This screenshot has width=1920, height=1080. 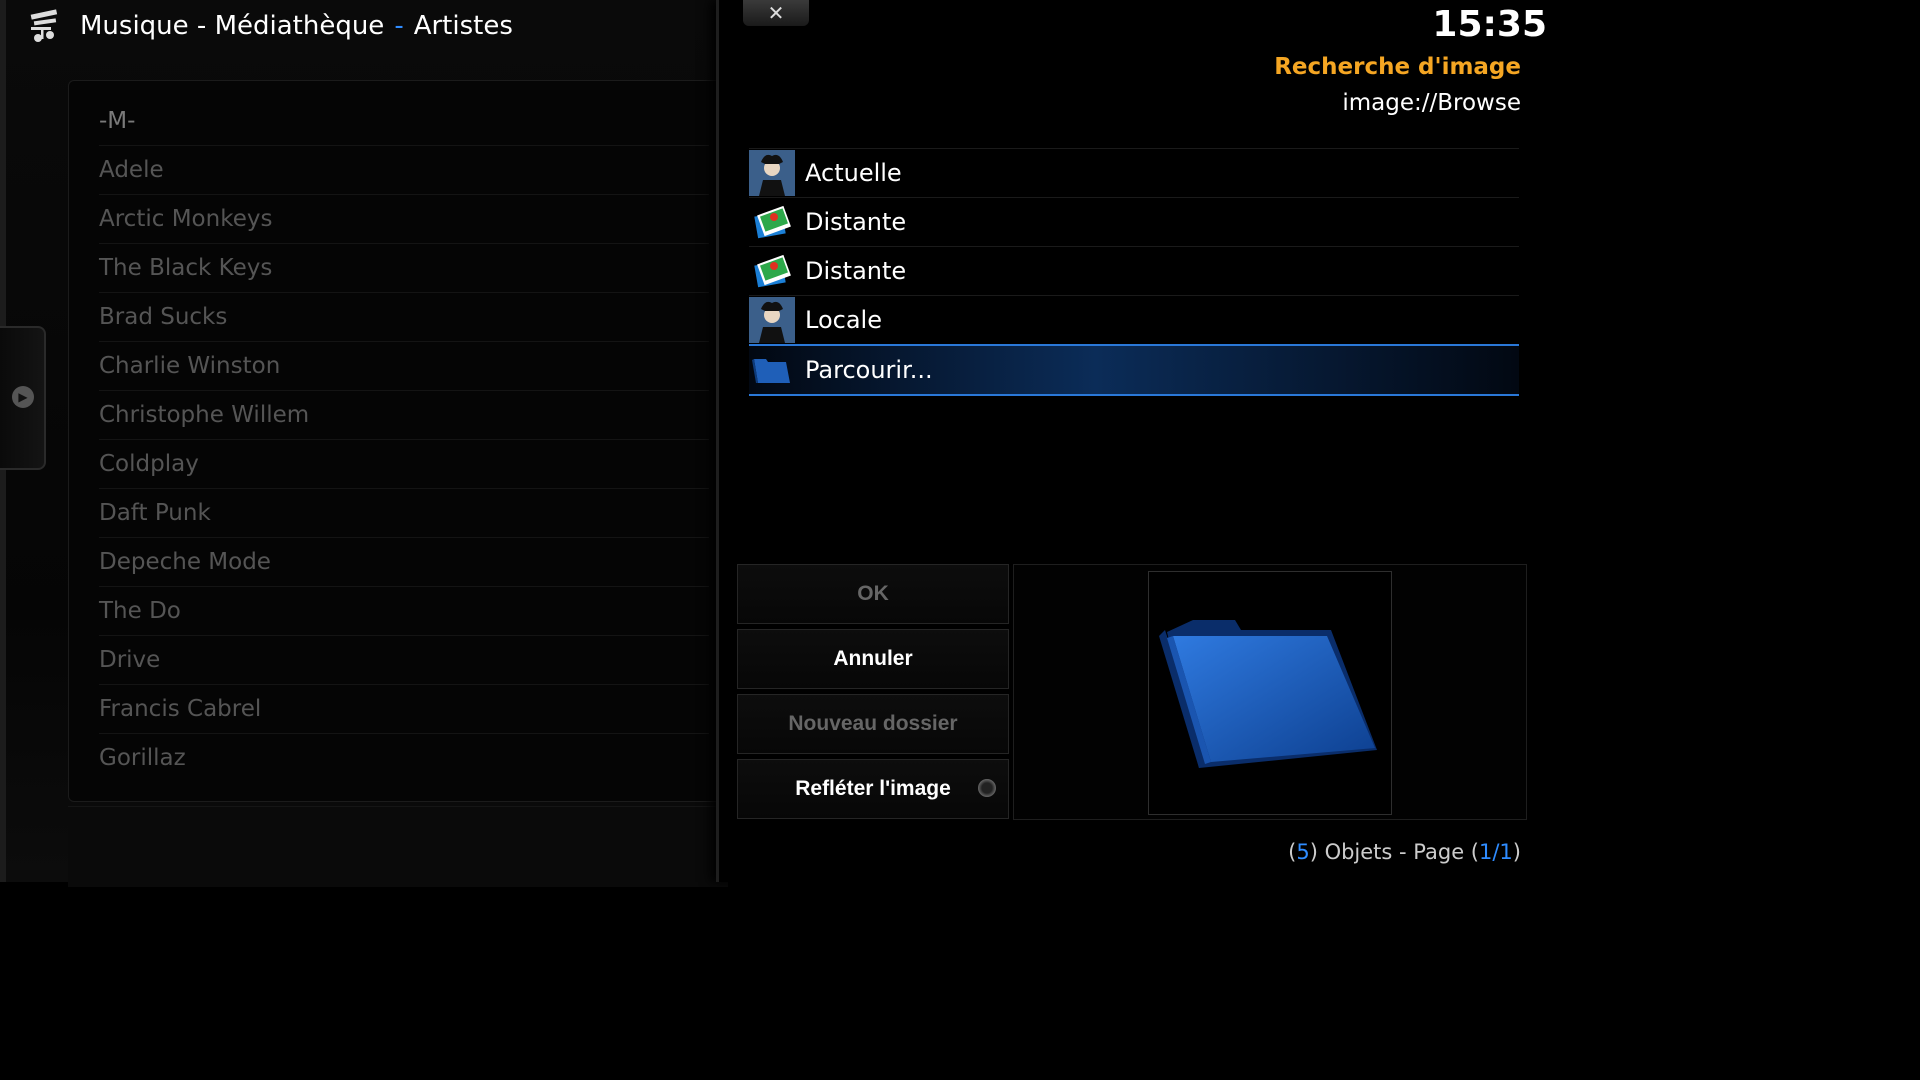 What do you see at coordinates (843, 320) in the screenshot?
I see `source-item-label: Locale` at bounding box center [843, 320].